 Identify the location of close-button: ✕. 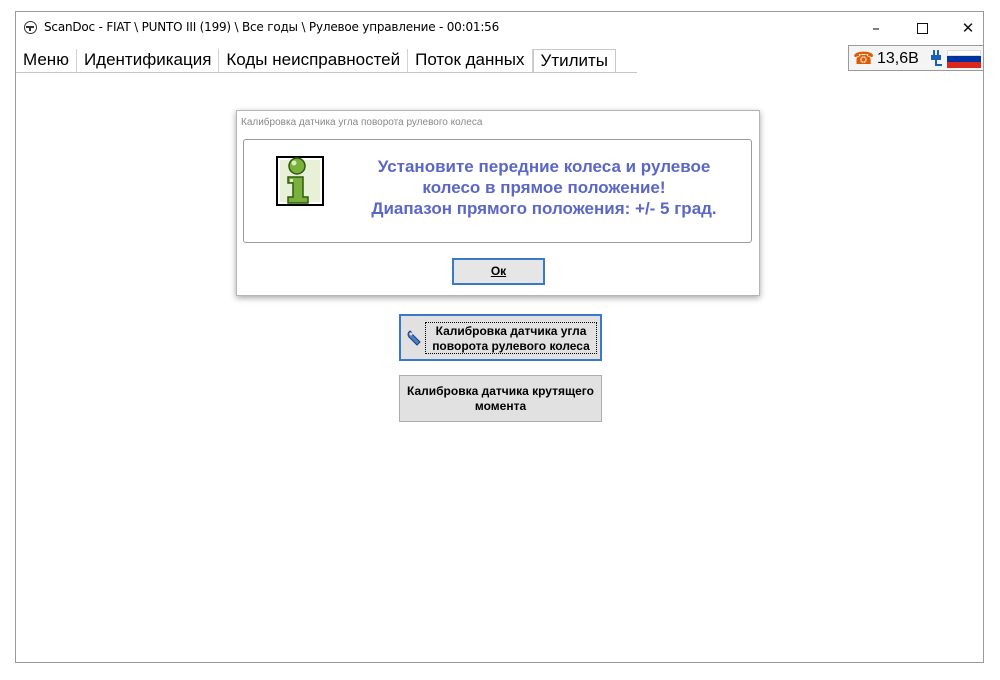
(968, 28).